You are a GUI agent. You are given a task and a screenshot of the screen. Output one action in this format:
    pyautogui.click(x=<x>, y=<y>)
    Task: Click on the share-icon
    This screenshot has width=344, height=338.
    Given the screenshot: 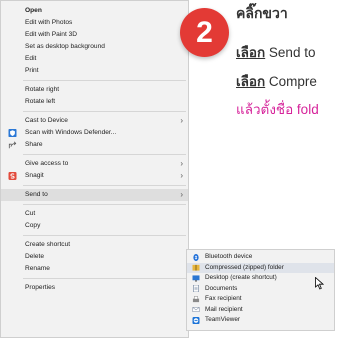 What is the action you would take?
    pyautogui.click(x=12, y=145)
    